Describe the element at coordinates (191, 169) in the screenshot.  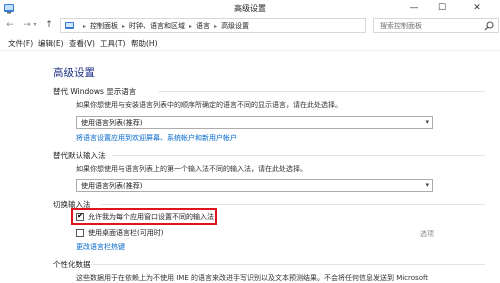
I see `input-method-description: 如果你想使用与语言列表上的第一个输入法不同的输入法，请在此处选择。` at that location.